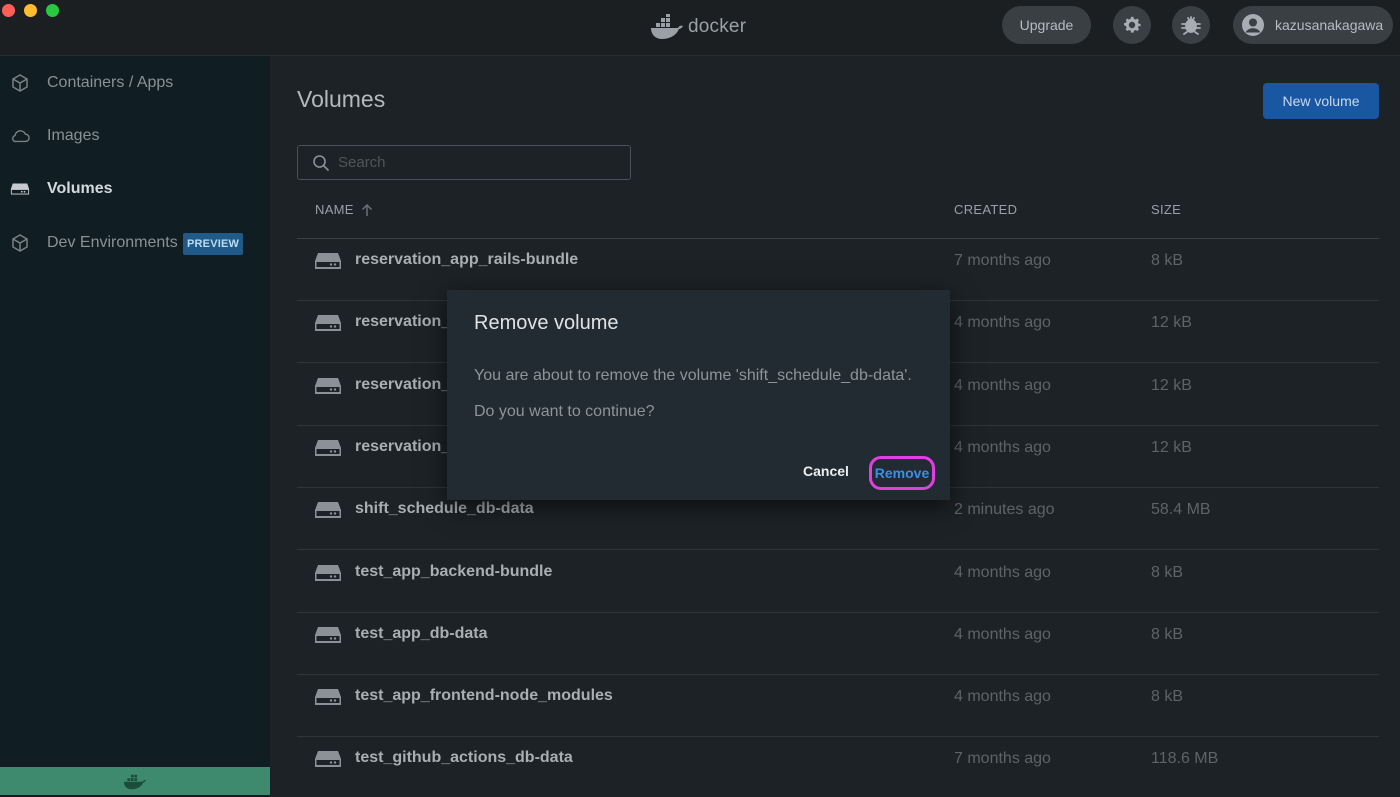 The height and width of the screenshot is (797, 1400). I want to click on volume-name: test_github_actions_db-data, so click(464, 758).